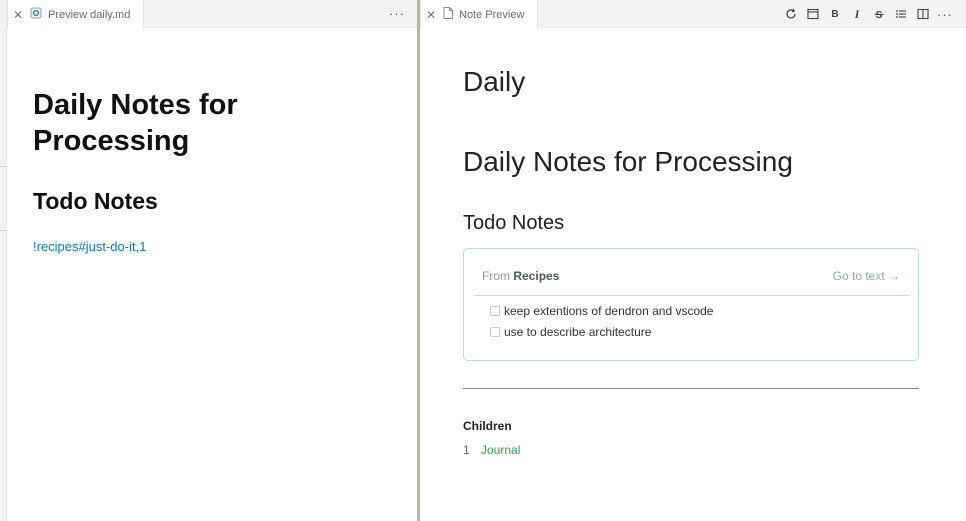 The image size is (966, 521). I want to click on embed-header: From Recipes Go to text →, so click(691, 276).